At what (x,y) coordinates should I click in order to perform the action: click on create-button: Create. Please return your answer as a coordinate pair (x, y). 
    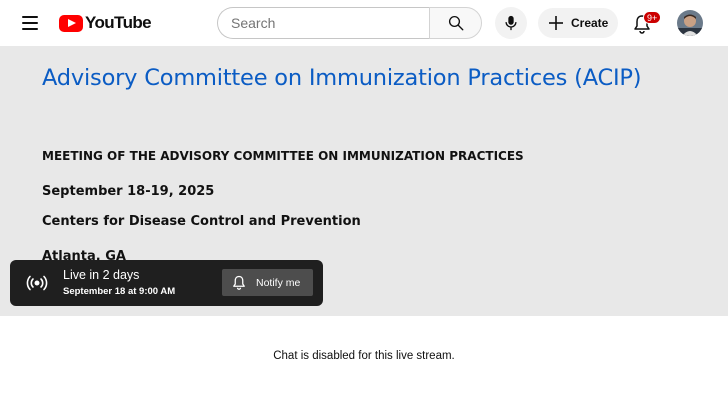
    Looking at the image, I should click on (578, 23).